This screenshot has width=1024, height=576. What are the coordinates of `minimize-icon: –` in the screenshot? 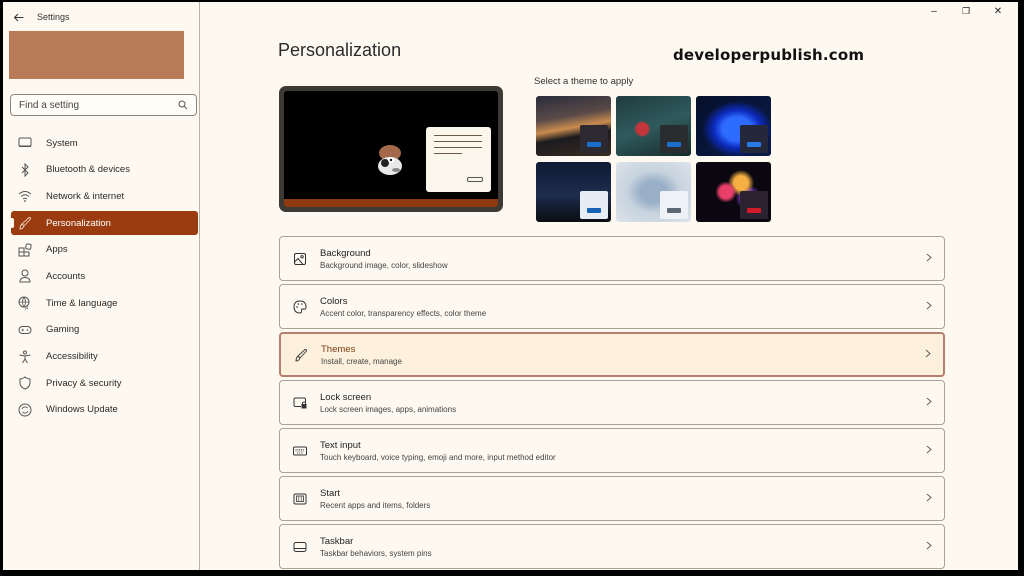 It's located at (934, 11).